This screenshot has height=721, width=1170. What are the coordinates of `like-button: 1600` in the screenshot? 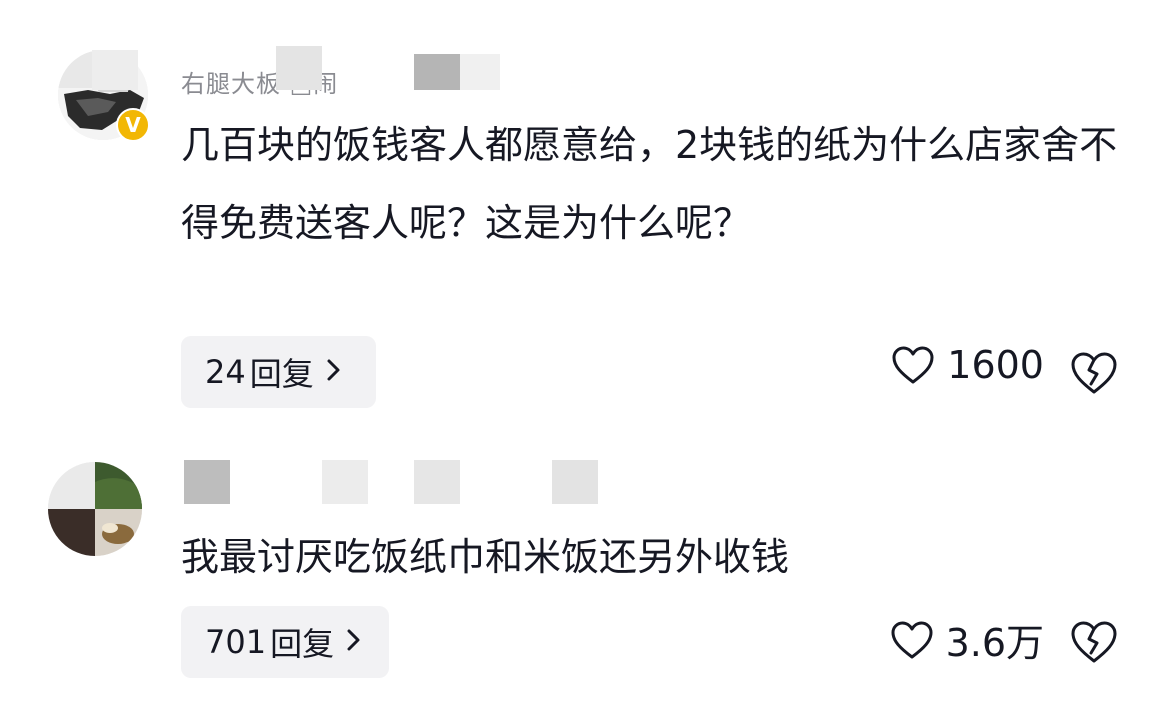 It's located at (967, 365).